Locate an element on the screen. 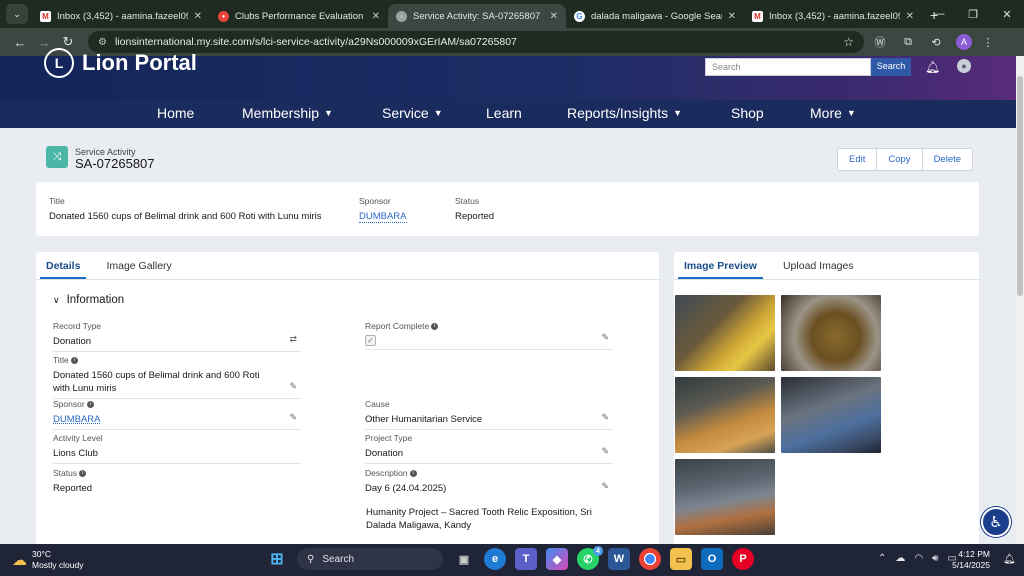 Image resolution: width=1024 pixels, height=576 pixels. minimize-icon: — is located at coordinates (939, 14).